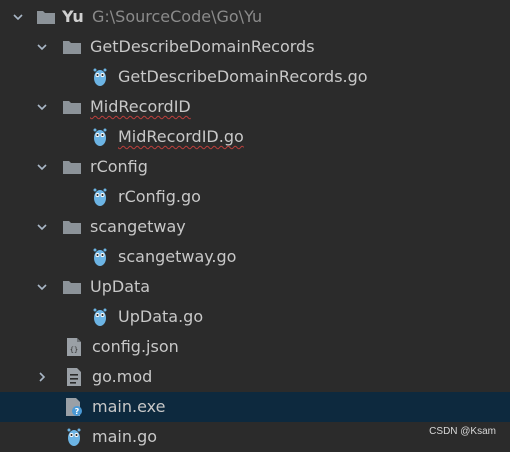 The width and height of the screenshot is (510, 452). Describe the element at coordinates (255, 227) in the screenshot. I see `tree-row-folder: scangetway` at that location.